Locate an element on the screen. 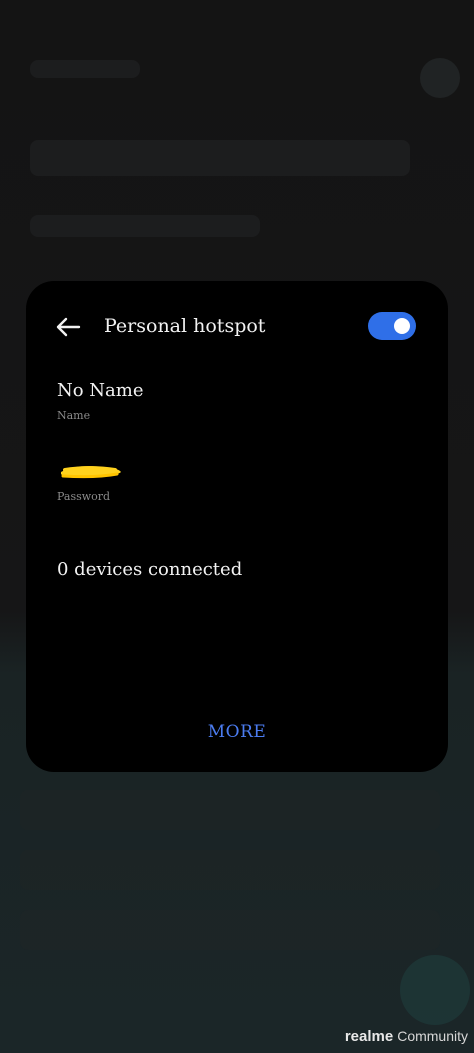 This screenshot has height=1053, width=474. blurred-header is located at coordinates (85, 69).